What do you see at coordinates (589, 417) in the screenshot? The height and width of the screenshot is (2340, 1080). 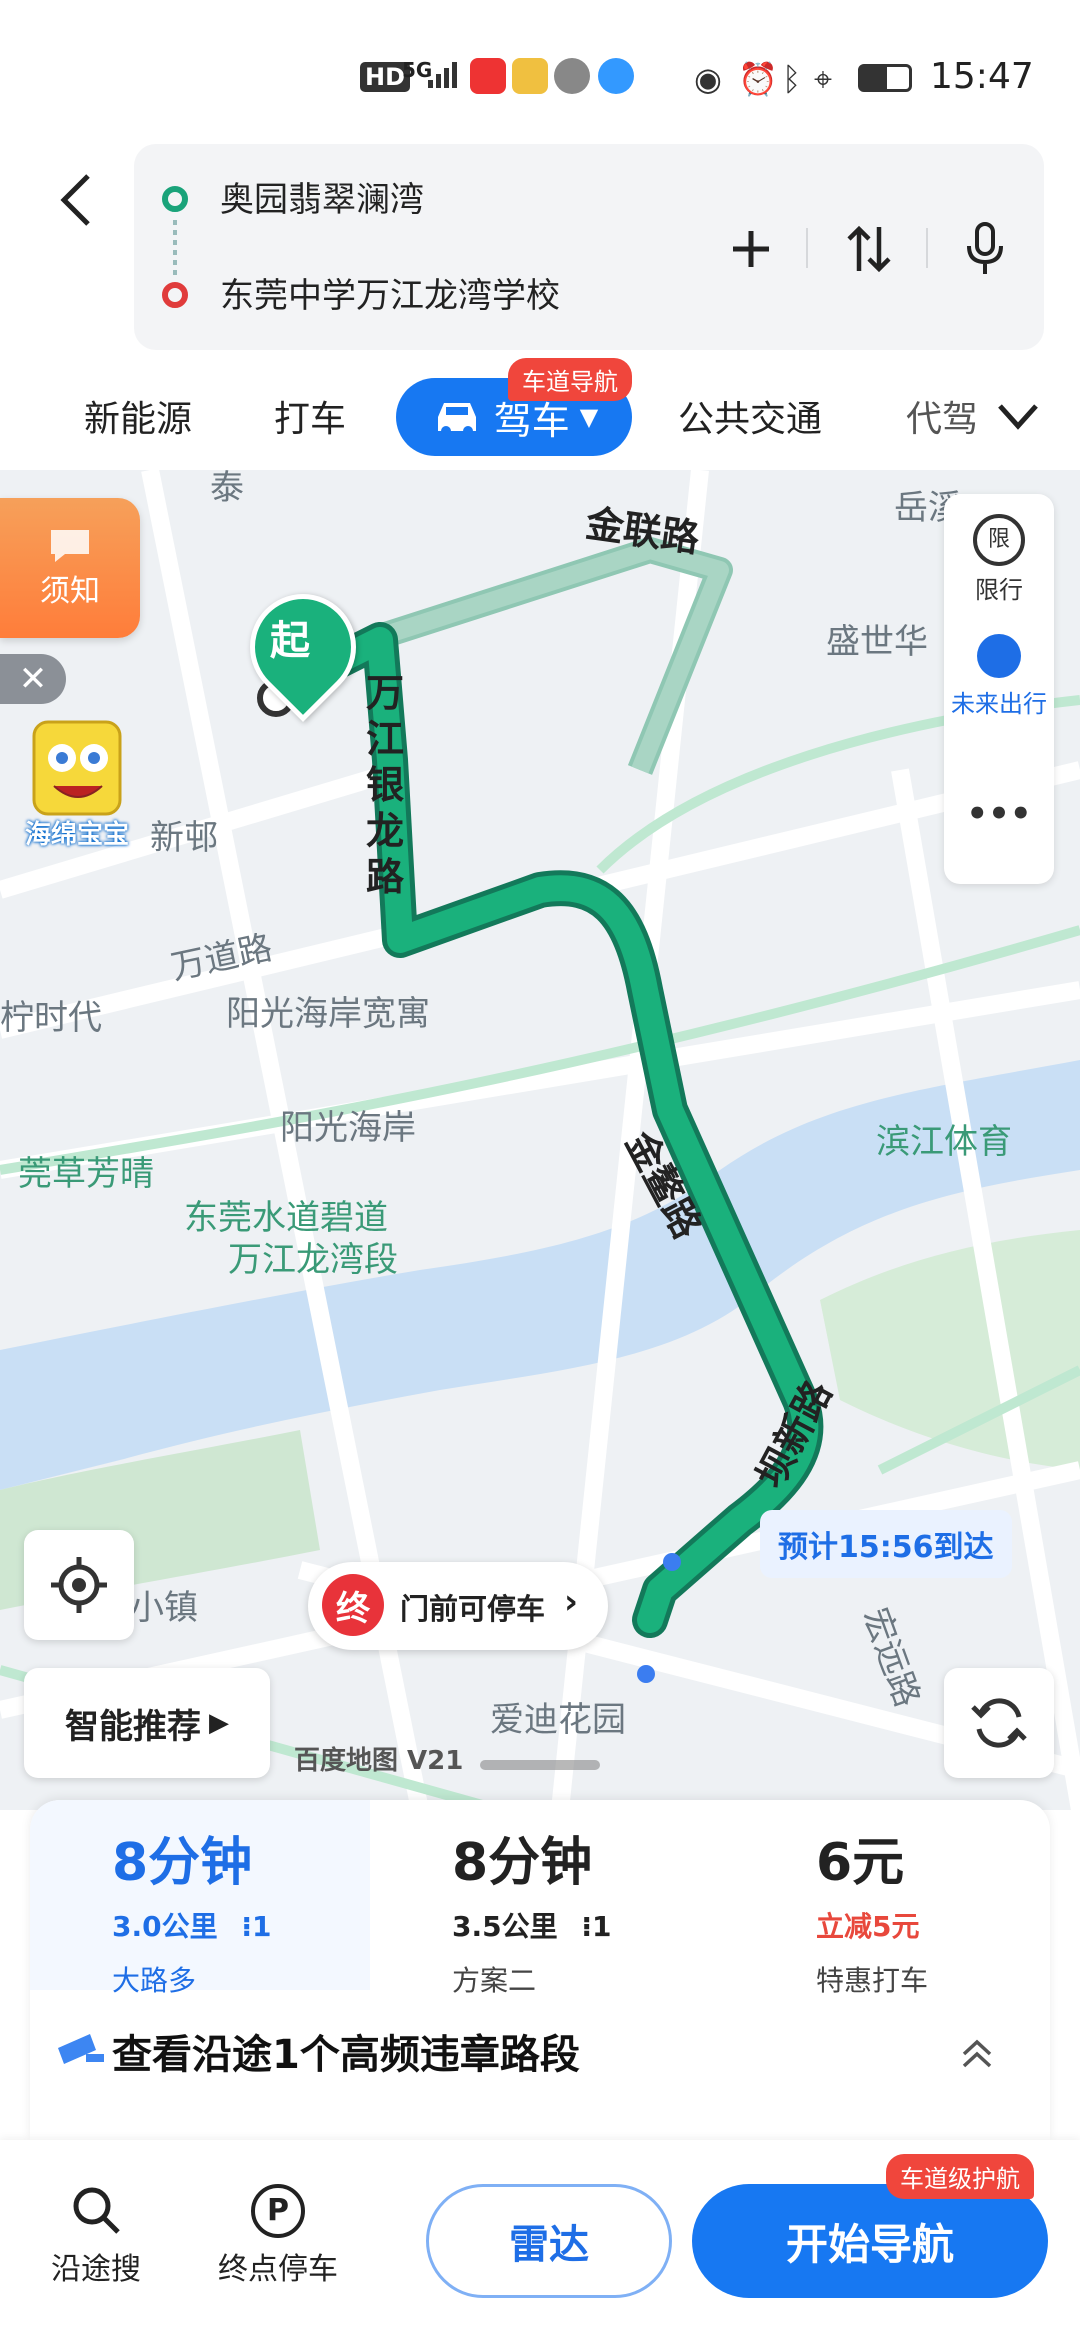 I see `dropdown-caret-icon: ▼` at bounding box center [589, 417].